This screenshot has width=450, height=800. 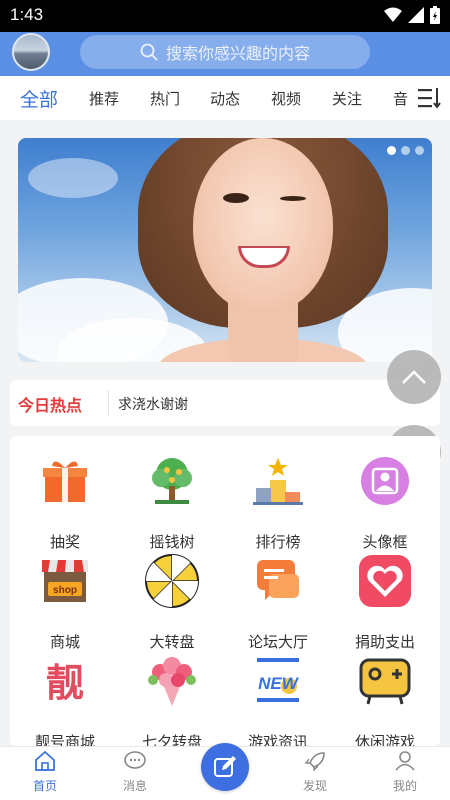 I want to click on grid-item-vip-number: 靓 靓号商城, so click(x=65, y=706).